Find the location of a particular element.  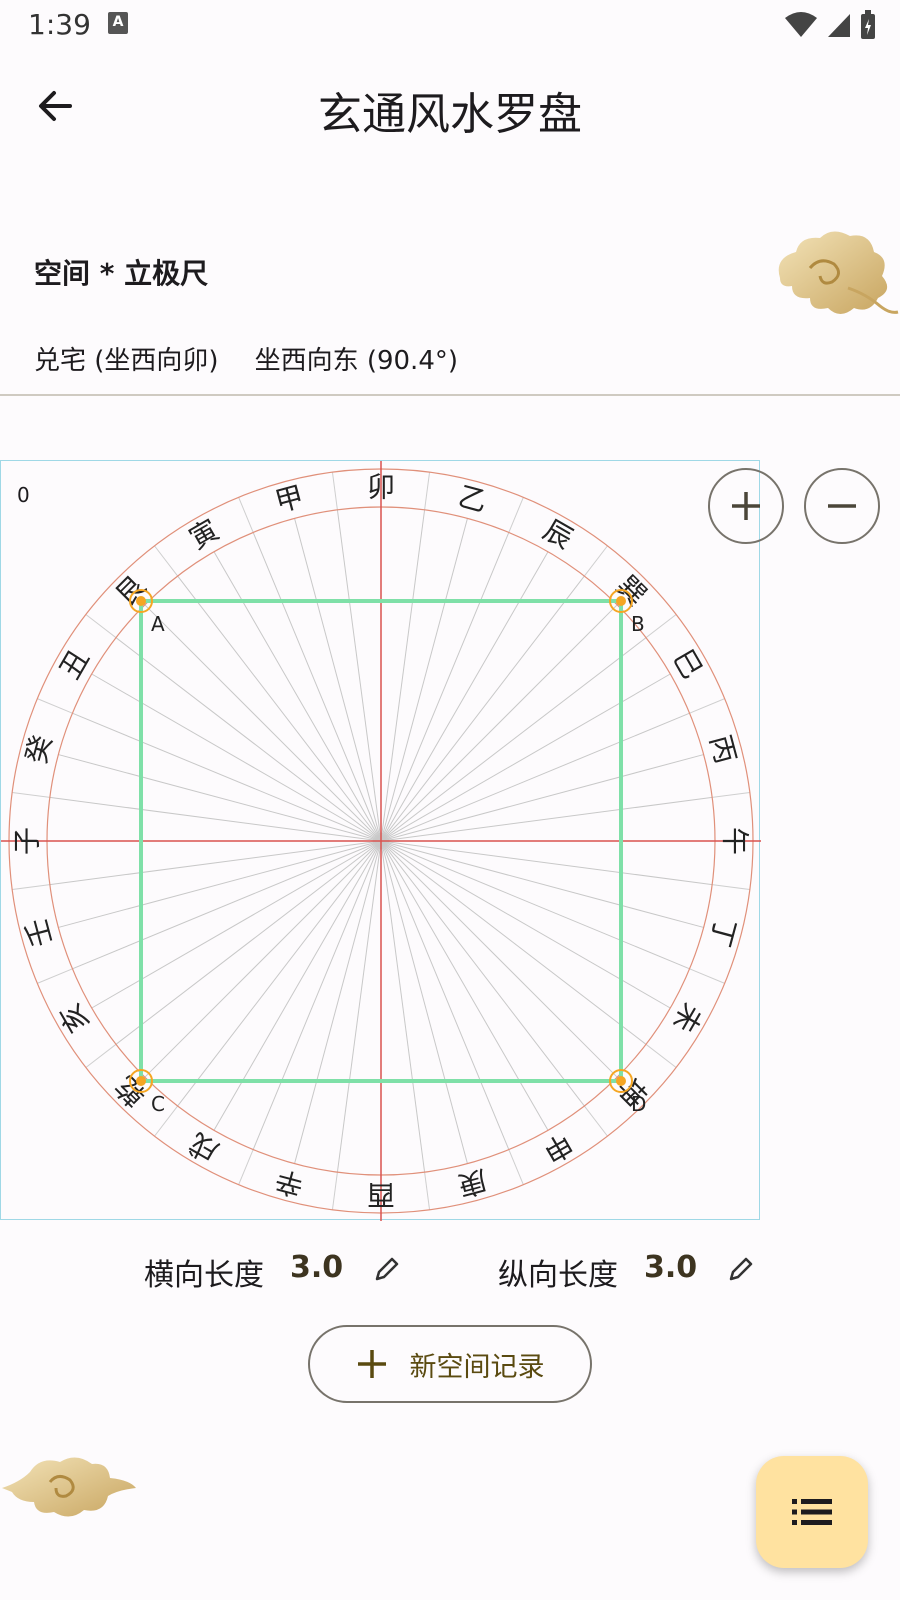

house-type: 兑宅 (坐西向卯) is located at coordinates (126, 361).